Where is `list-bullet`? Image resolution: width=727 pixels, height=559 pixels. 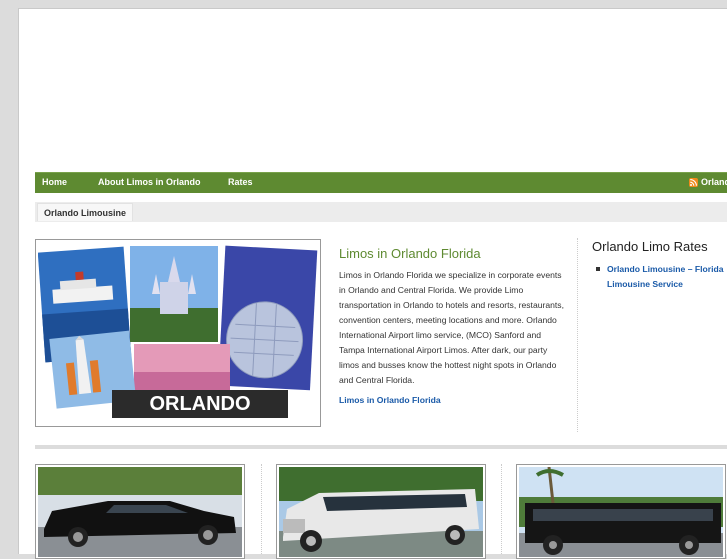
list-bullet is located at coordinates (598, 269).